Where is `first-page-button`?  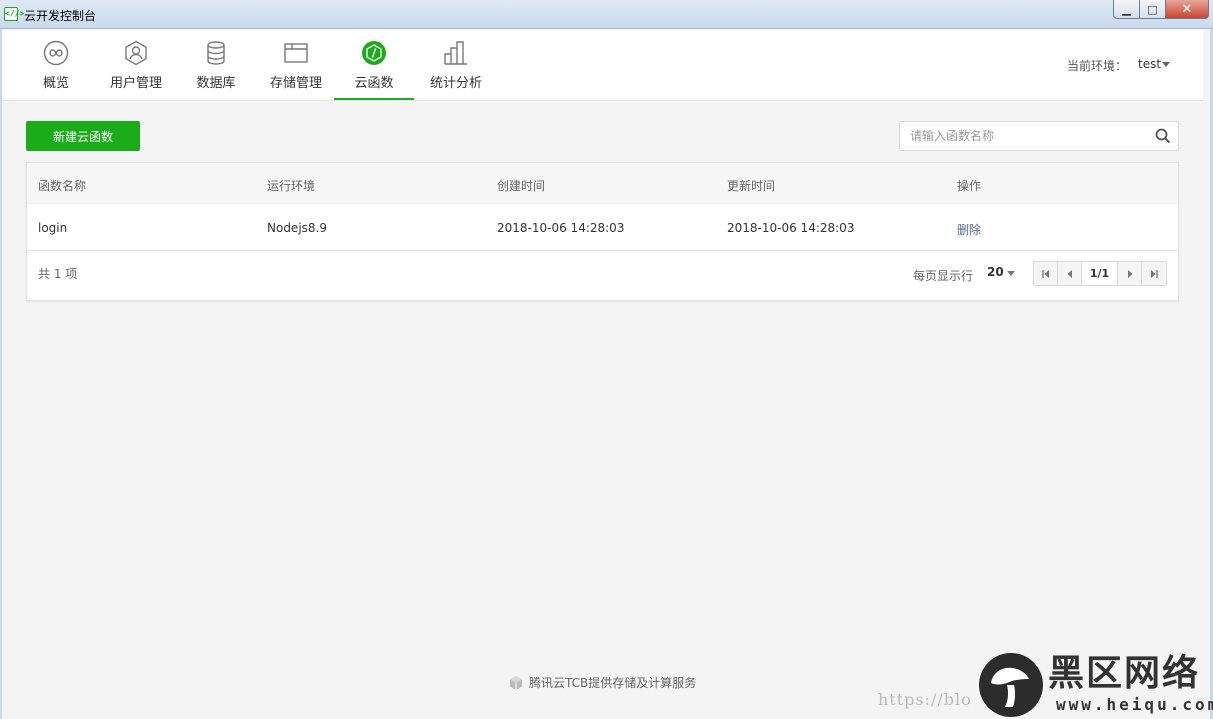 first-page-button is located at coordinates (1046, 273).